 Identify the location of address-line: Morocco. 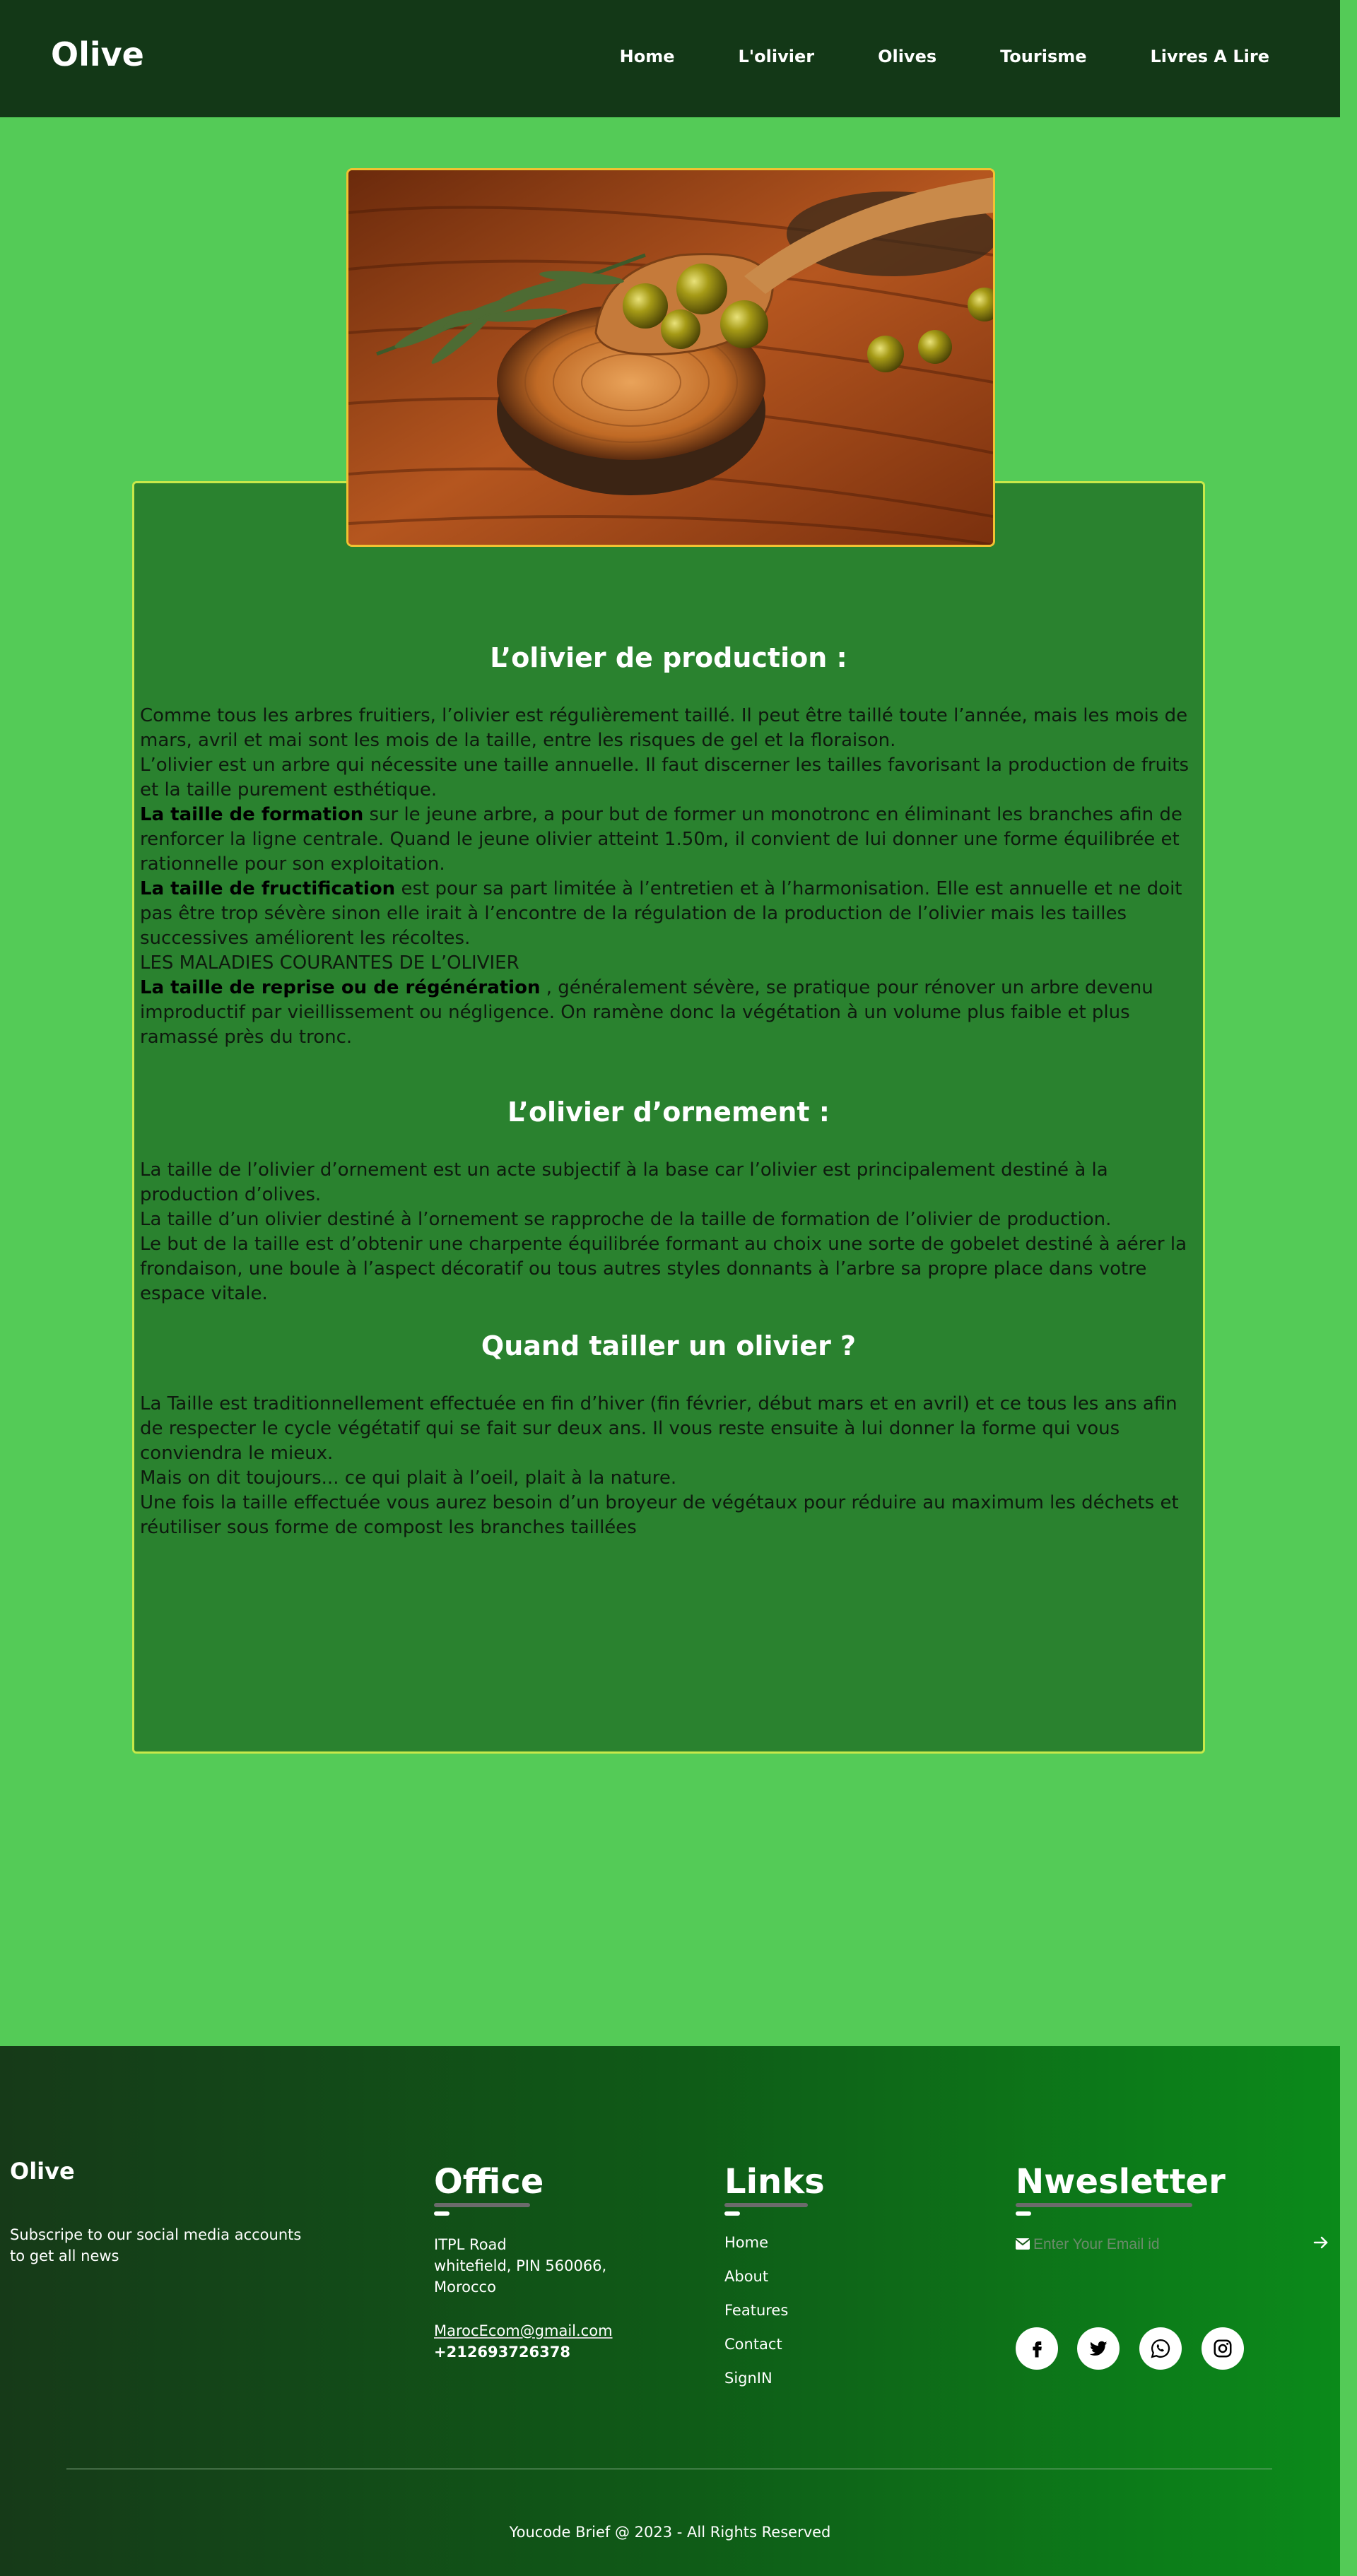
(465, 2287).